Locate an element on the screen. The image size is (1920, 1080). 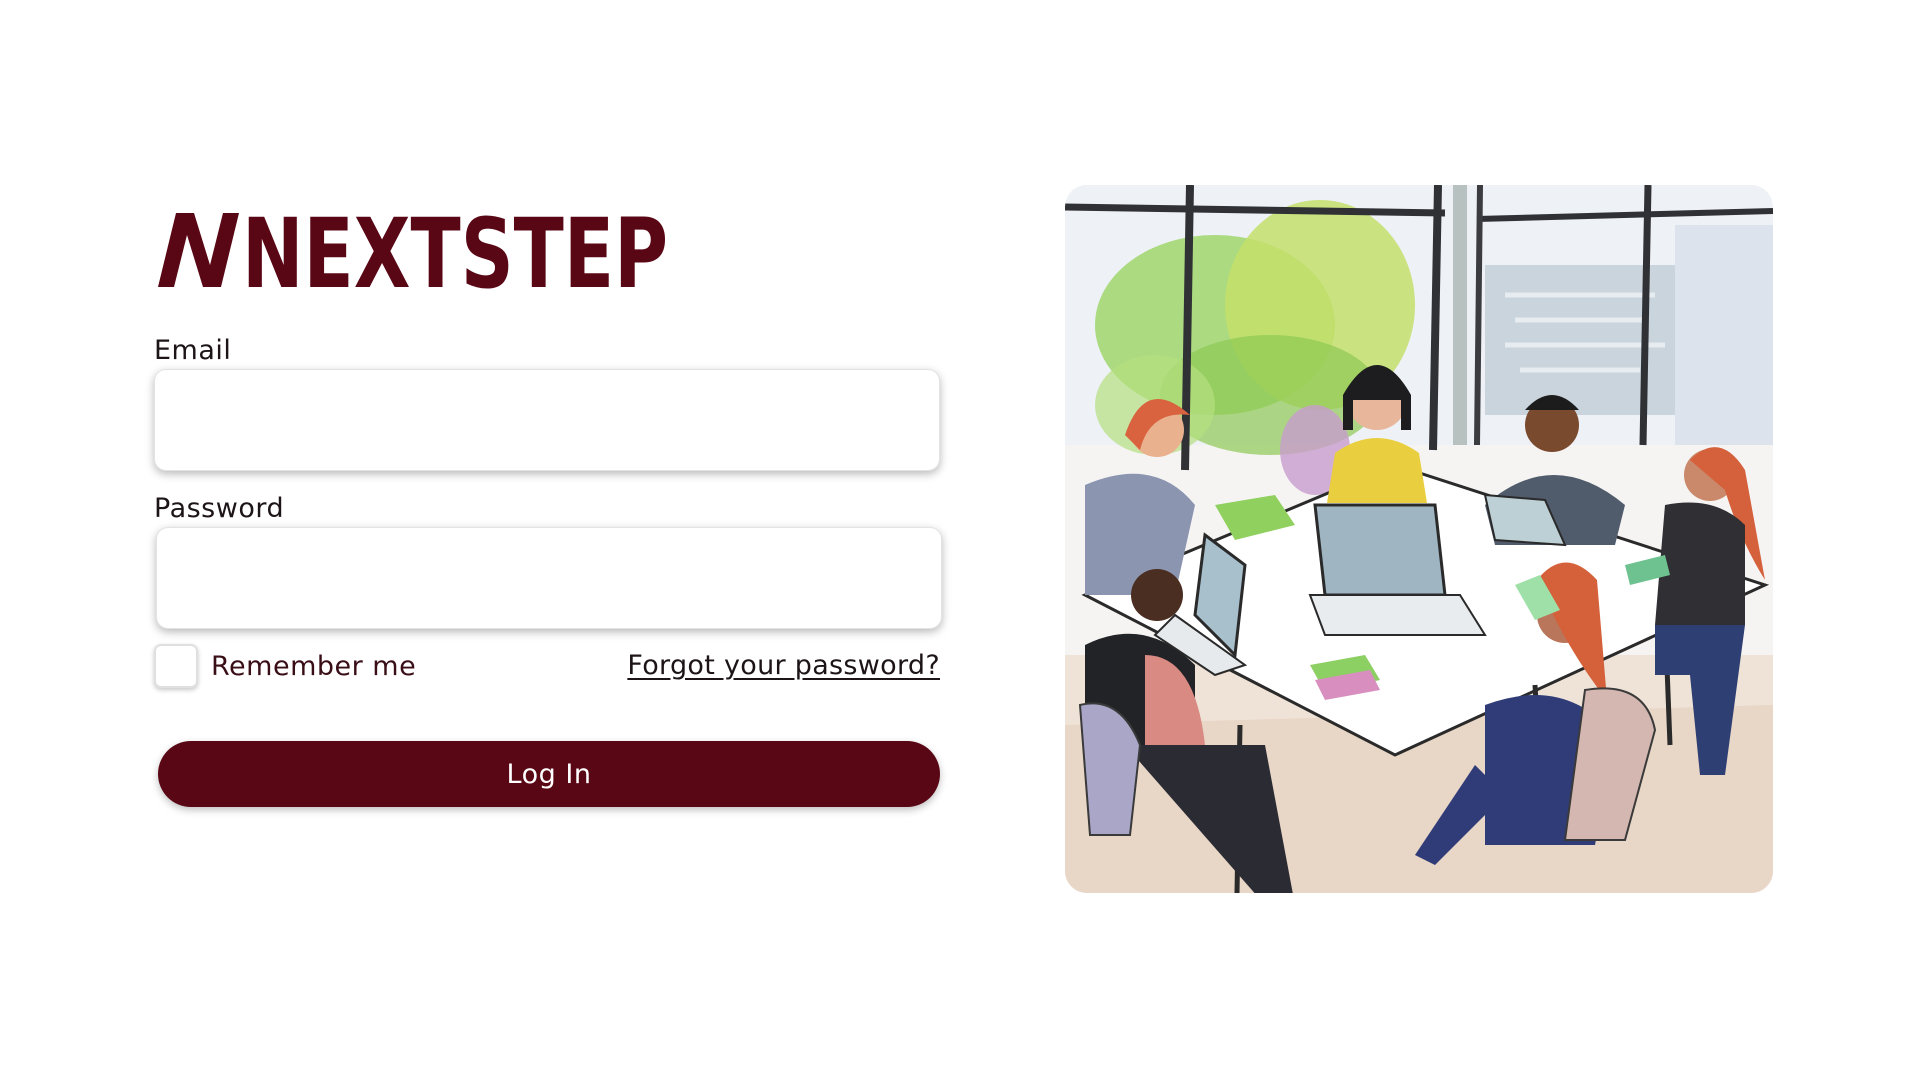
nextstep-logo: NEXTSTEP is located at coordinates (413, 250).